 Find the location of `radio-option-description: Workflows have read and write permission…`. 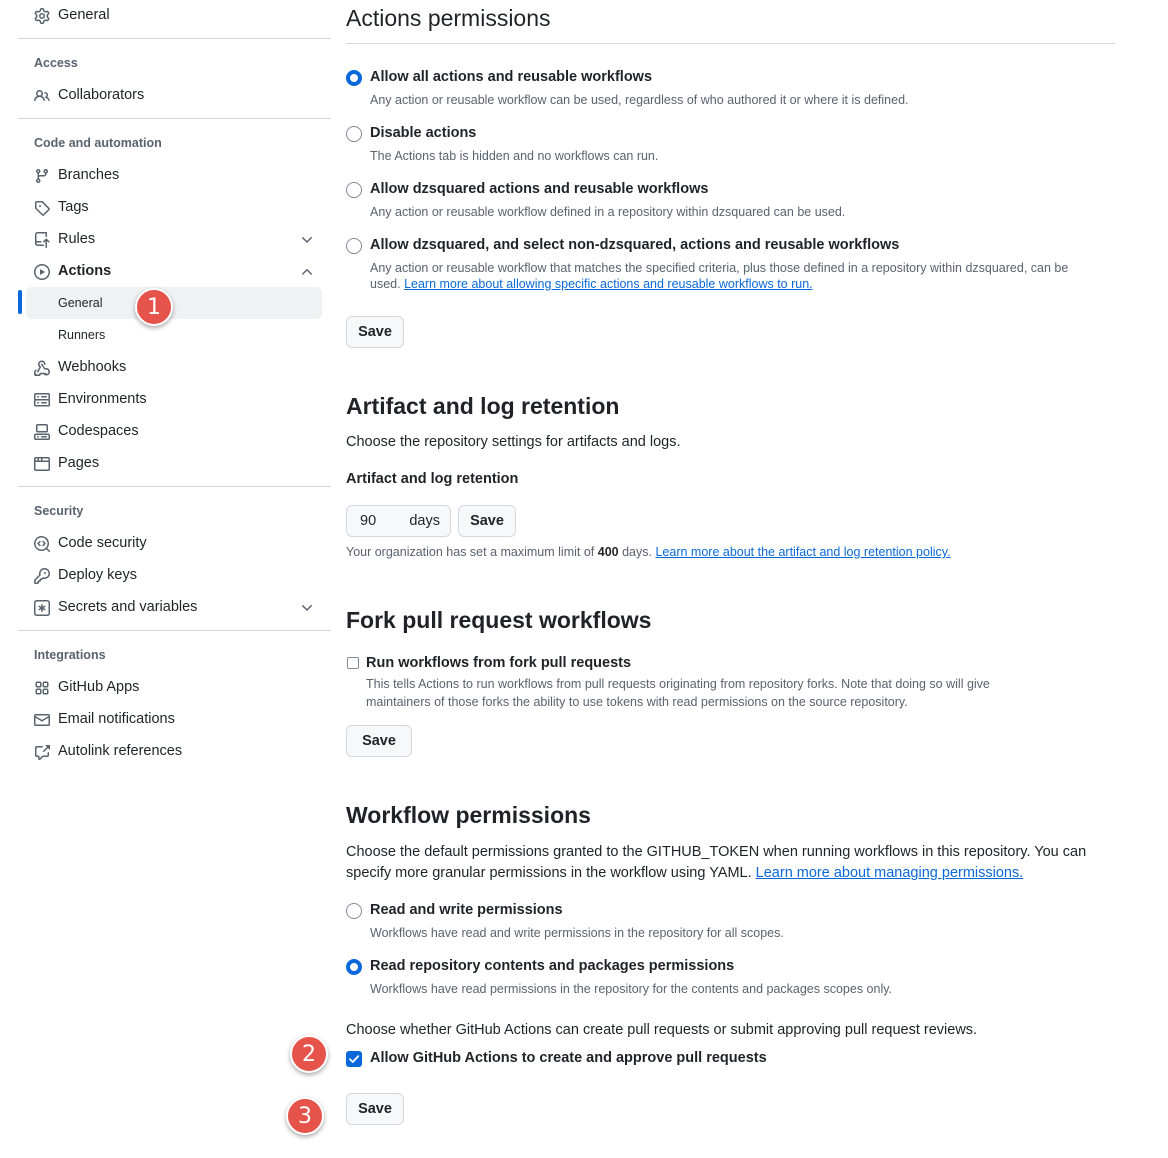

radio-option-description: Workflows have read and write permission… is located at coordinates (577, 933).